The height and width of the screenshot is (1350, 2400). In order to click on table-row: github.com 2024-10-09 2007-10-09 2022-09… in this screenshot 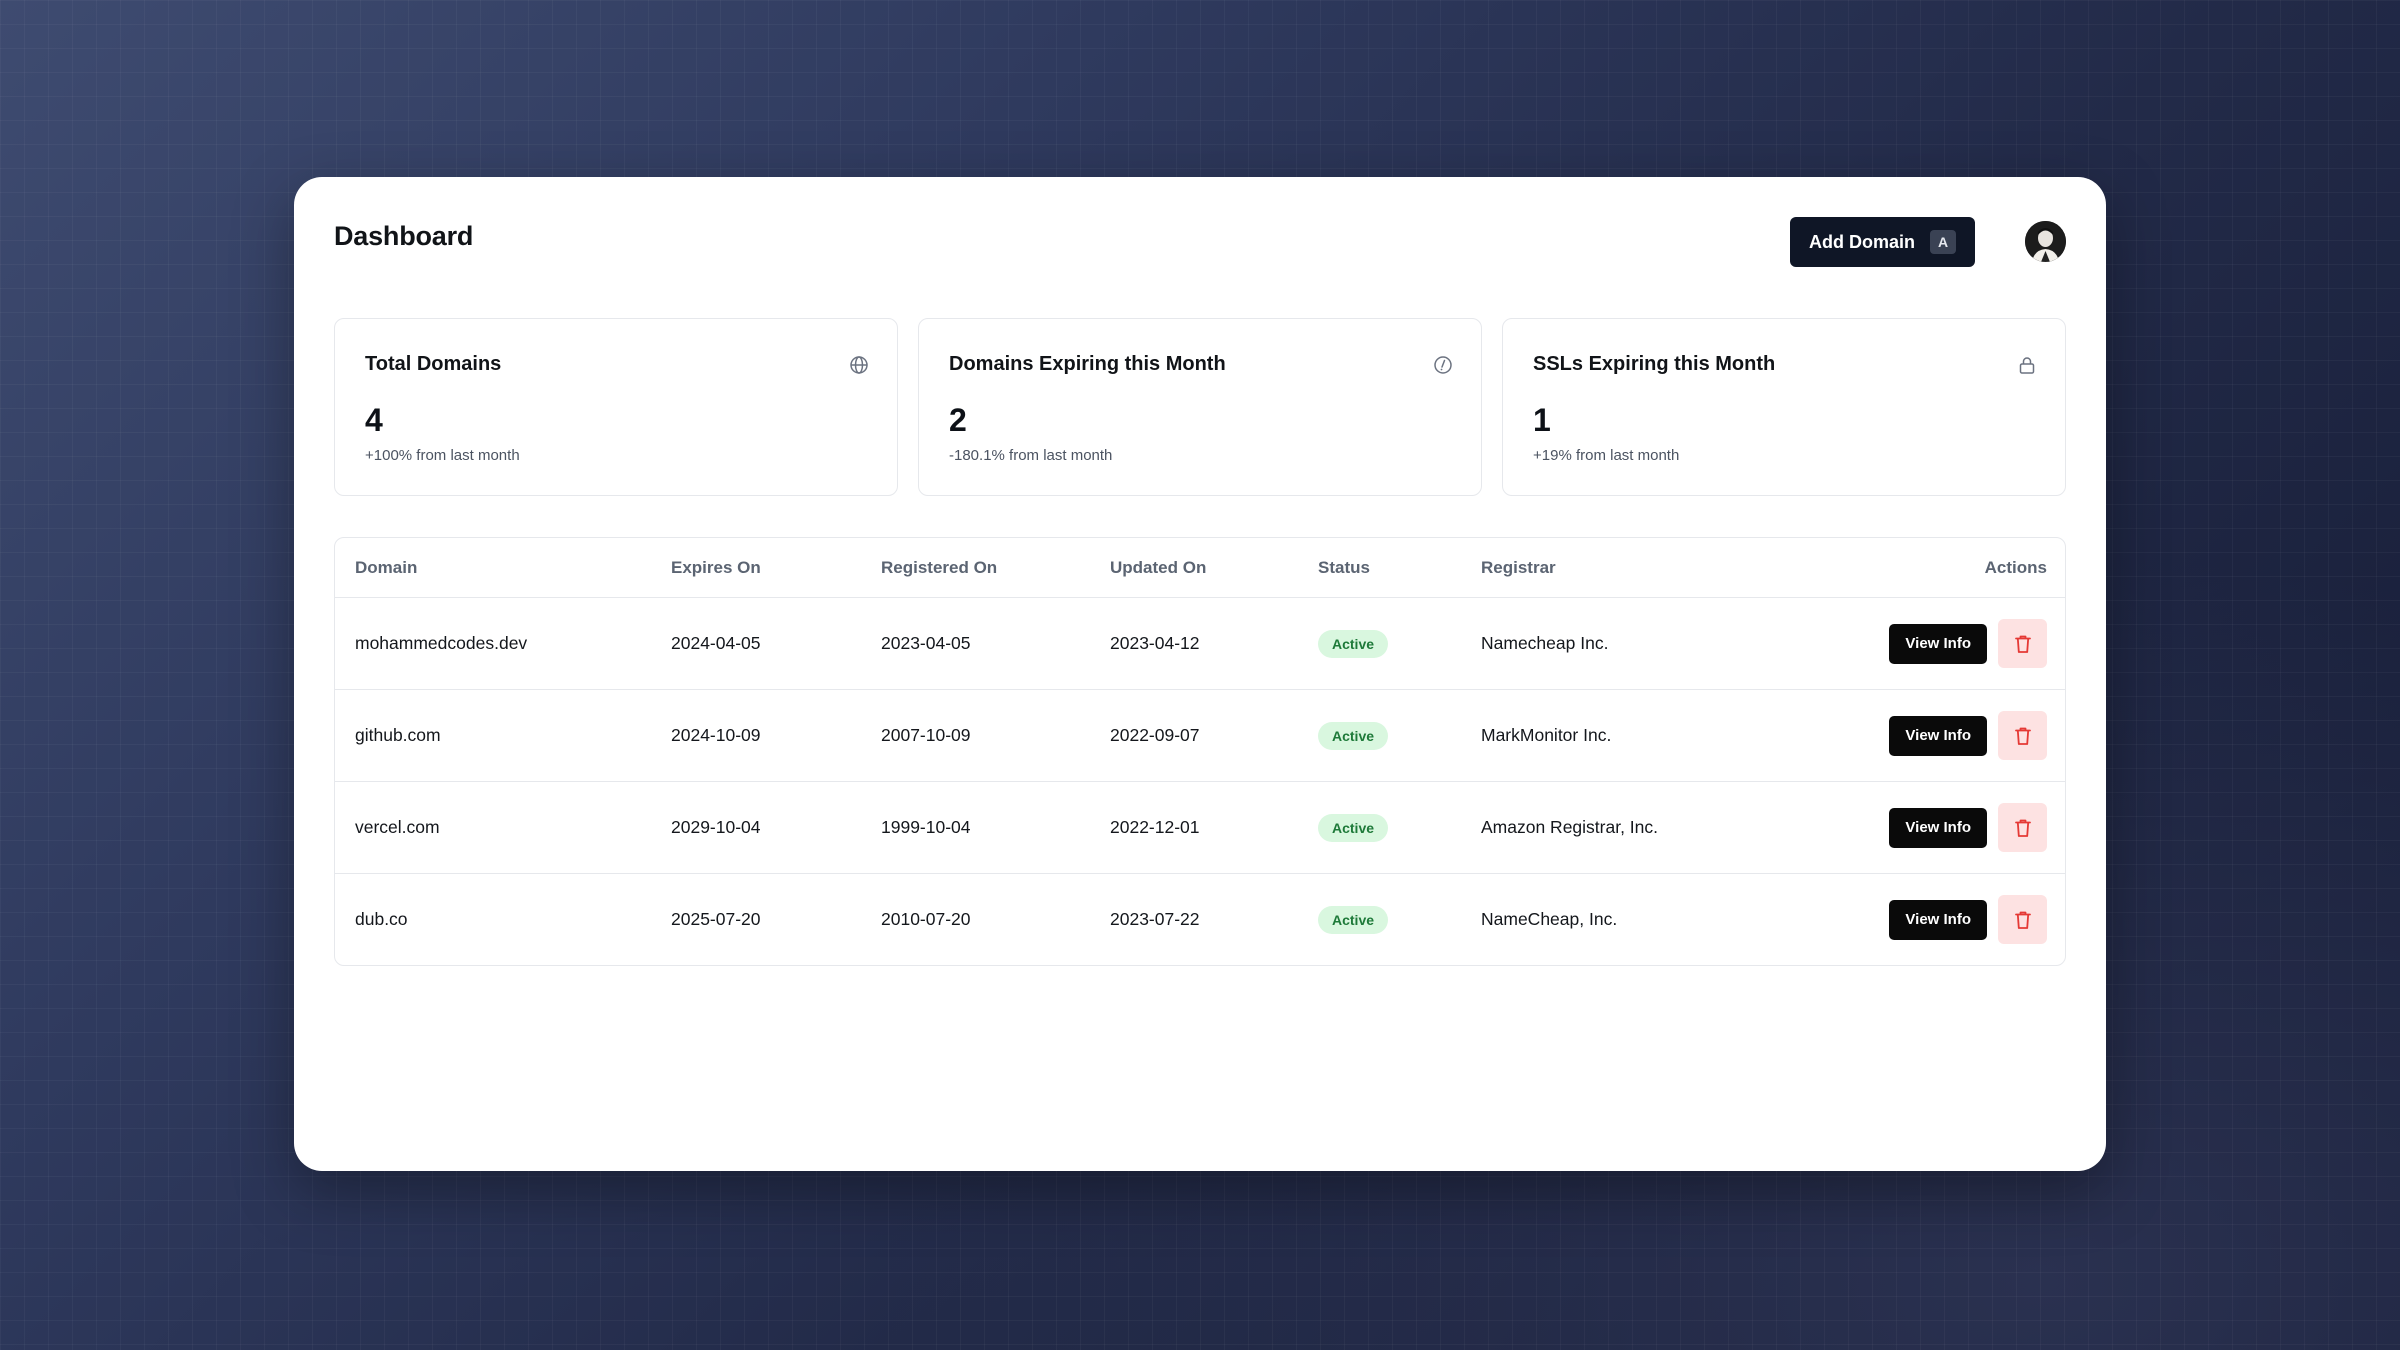, I will do `click(1200, 735)`.